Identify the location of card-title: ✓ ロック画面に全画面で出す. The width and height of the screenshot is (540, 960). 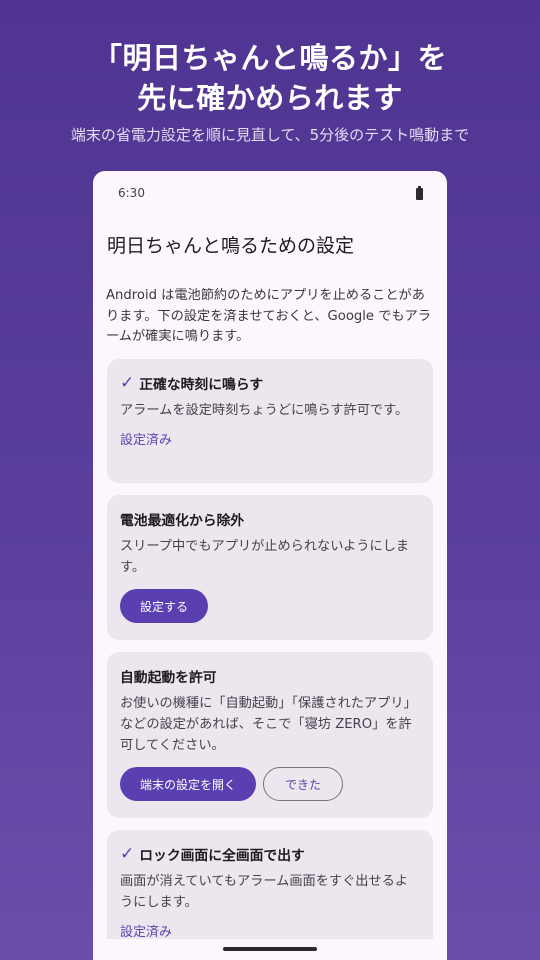
(270, 854).